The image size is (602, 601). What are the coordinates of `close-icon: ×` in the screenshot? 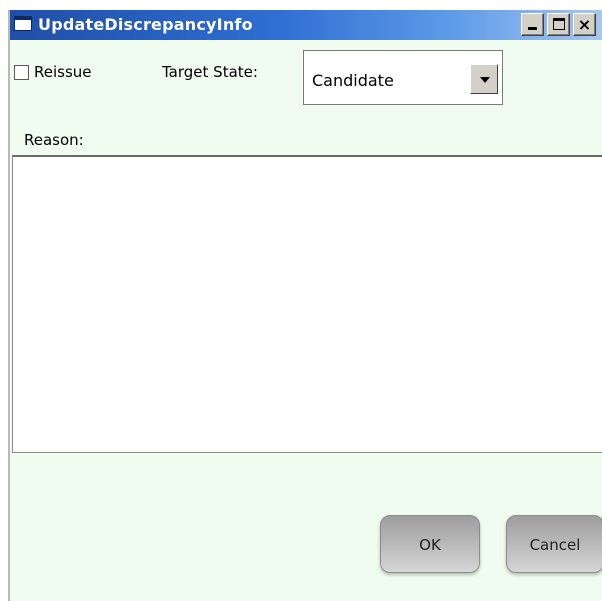 It's located at (584, 24).